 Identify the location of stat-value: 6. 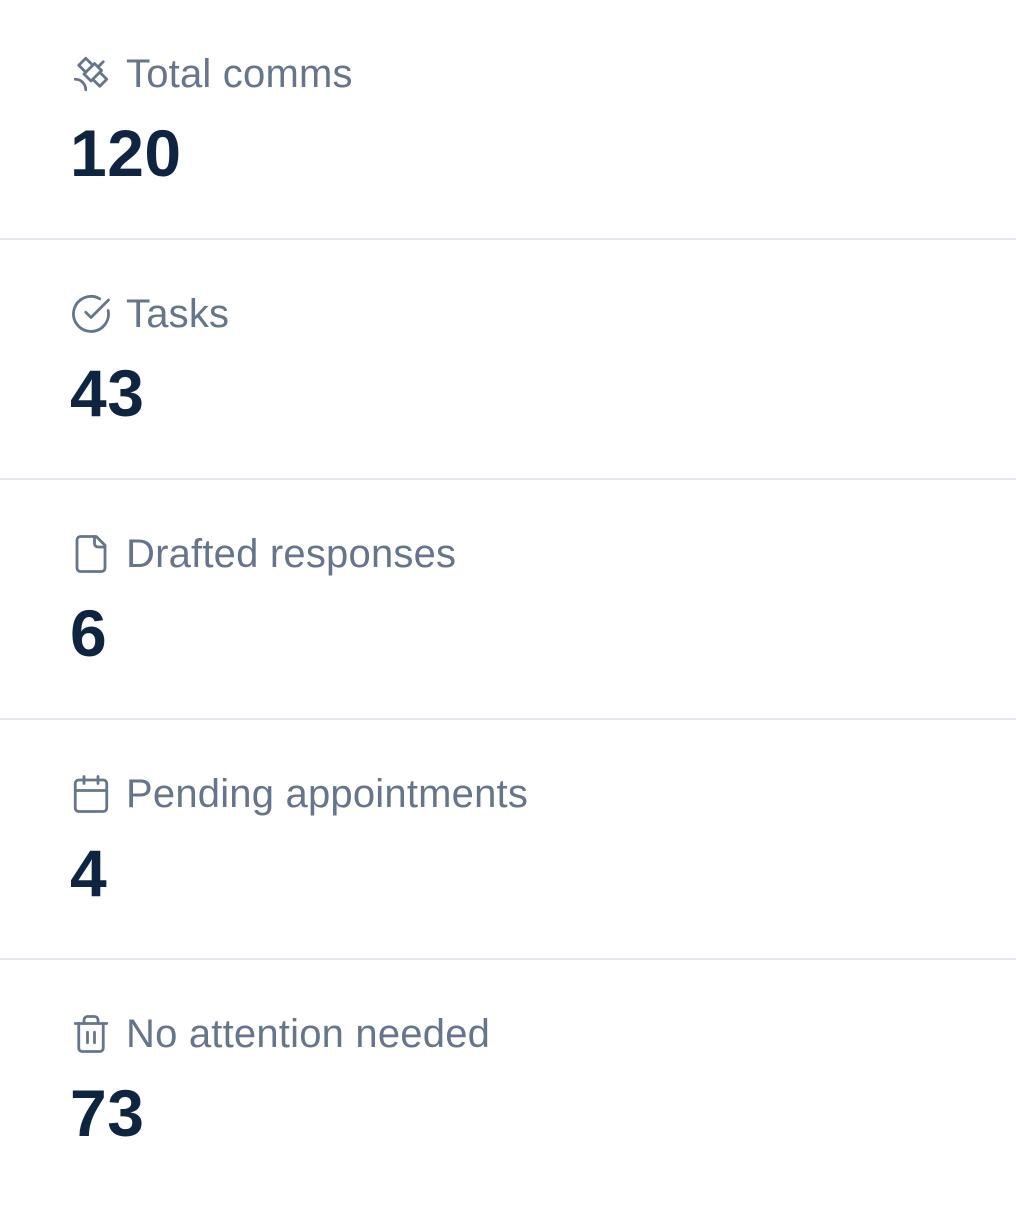
(89, 633).